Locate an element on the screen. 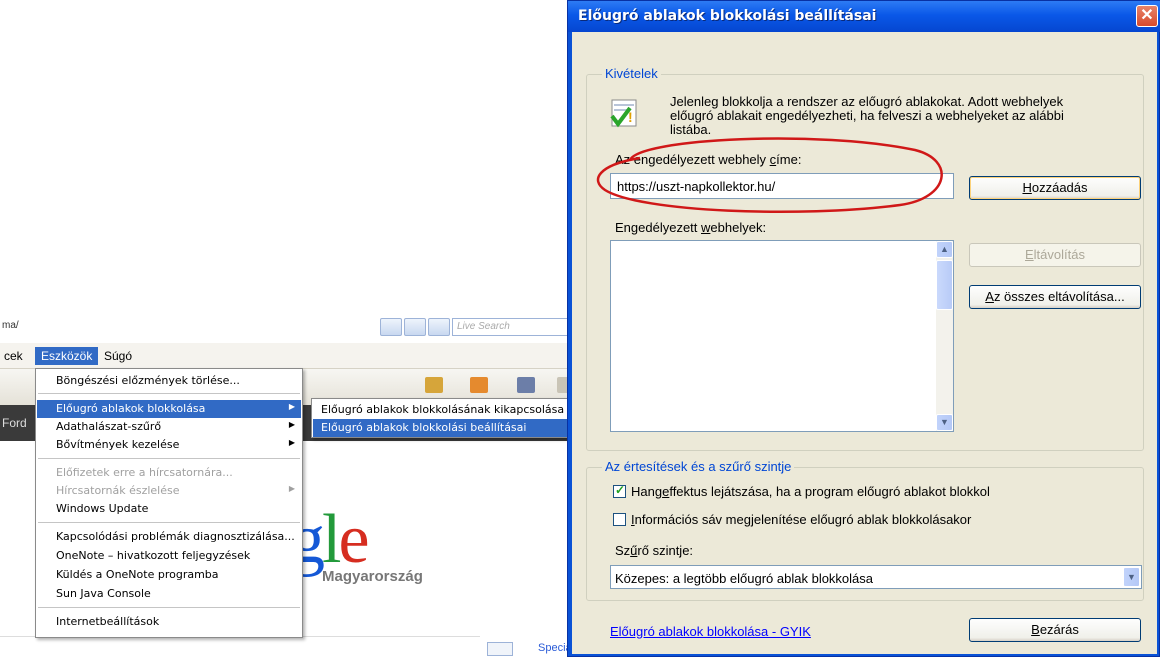  menu-item-label: Internetbeállítások is located at coordinates (108, 621).